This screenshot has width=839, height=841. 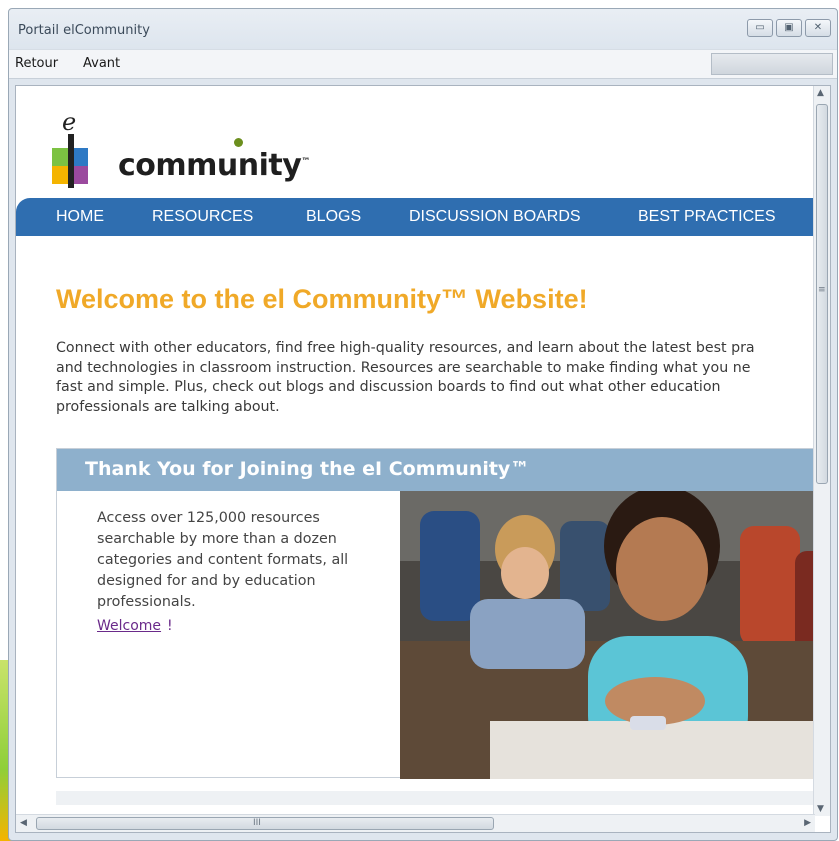 I want to click on back-button: Retour, so click(x=36, y=63).